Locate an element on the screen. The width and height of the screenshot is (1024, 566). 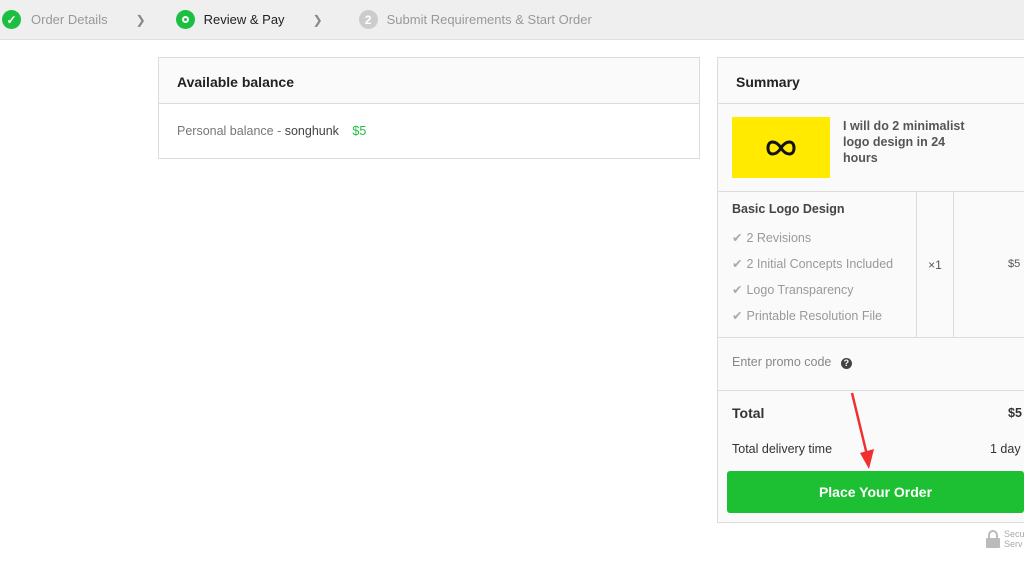
place-order-button: Place Your Order is located at coordinates (875, 492).